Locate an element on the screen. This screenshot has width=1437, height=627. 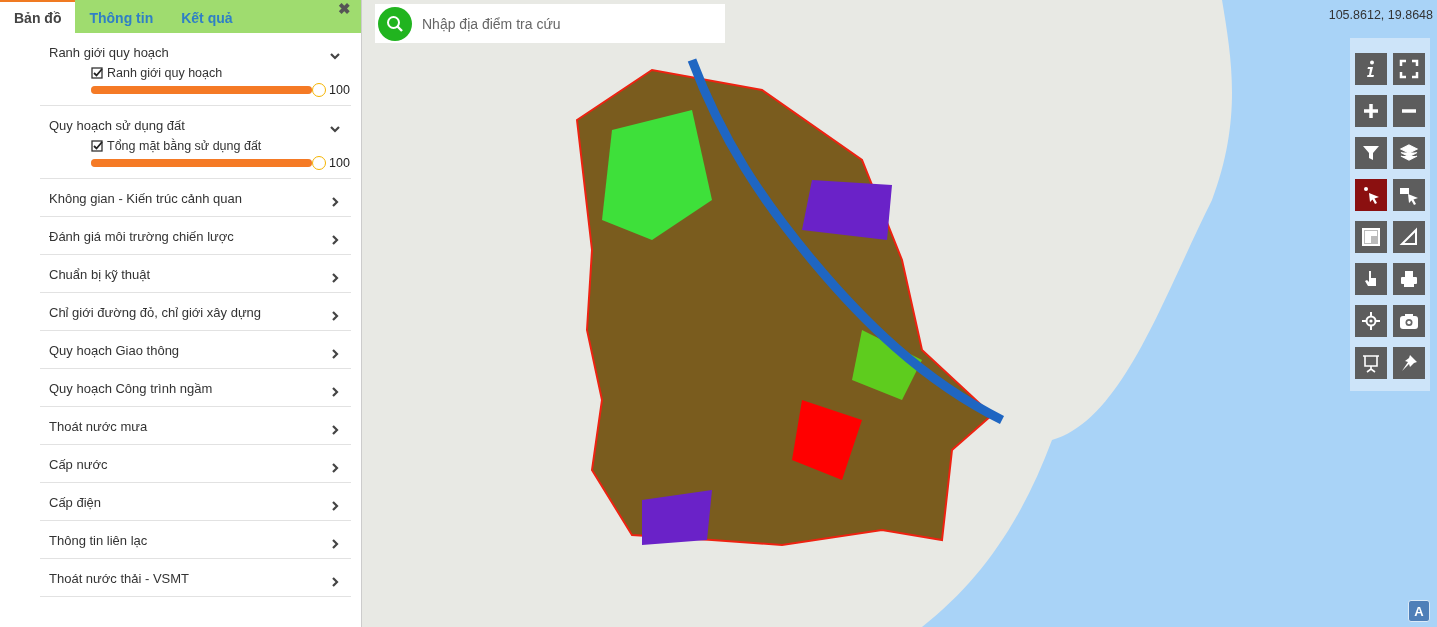
zoom-out-icon is located at coordinates (1409, 111).